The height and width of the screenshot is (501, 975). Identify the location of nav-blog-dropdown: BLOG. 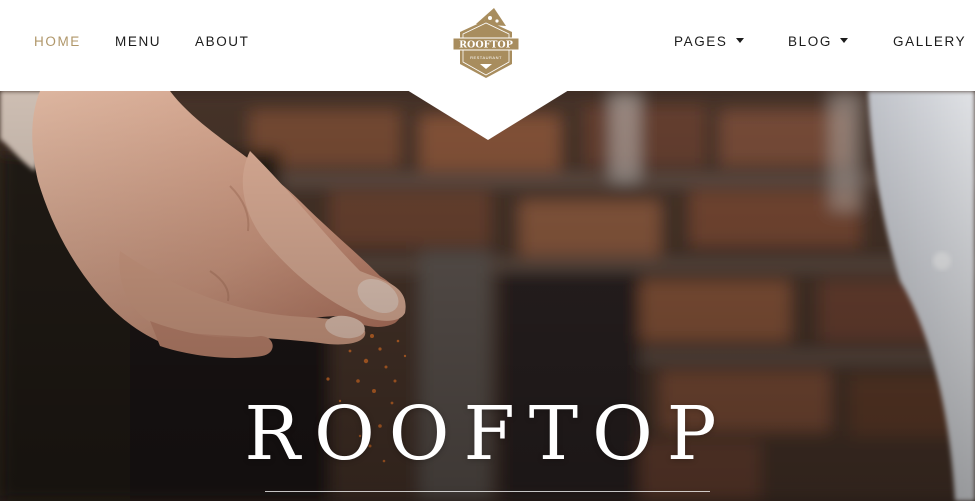
(818, 41).